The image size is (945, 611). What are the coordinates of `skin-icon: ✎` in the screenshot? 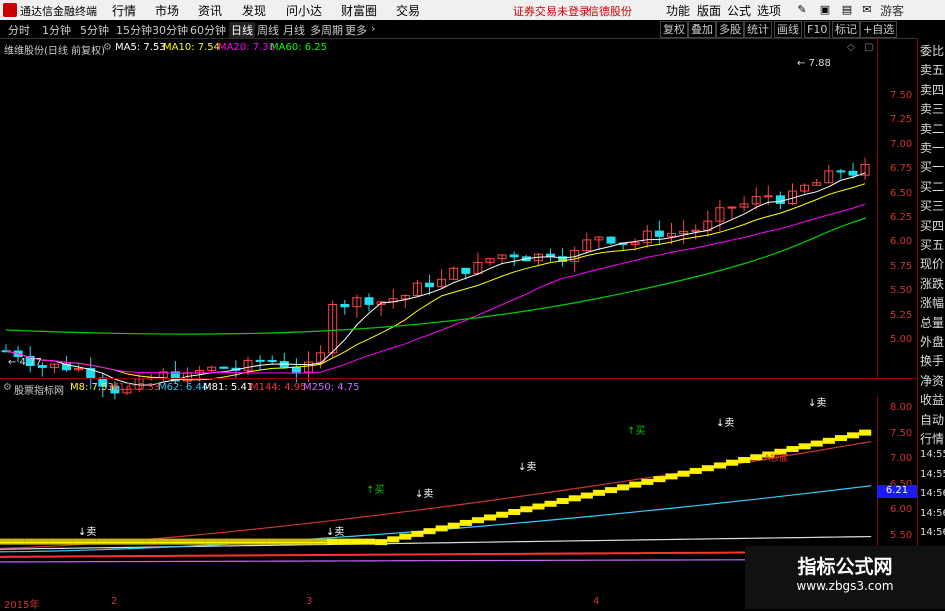 It's located at (802, 9).